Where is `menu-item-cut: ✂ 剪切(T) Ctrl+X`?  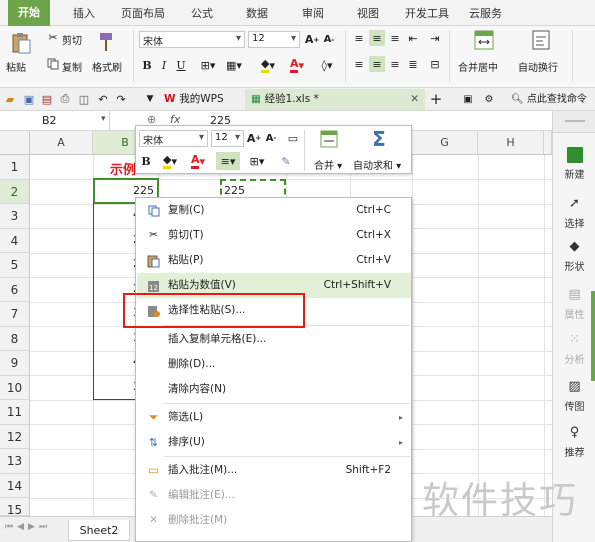 menu-item-cut: ✂ 剪切(T) Ctrl+X is located at coordinates (274, 235).